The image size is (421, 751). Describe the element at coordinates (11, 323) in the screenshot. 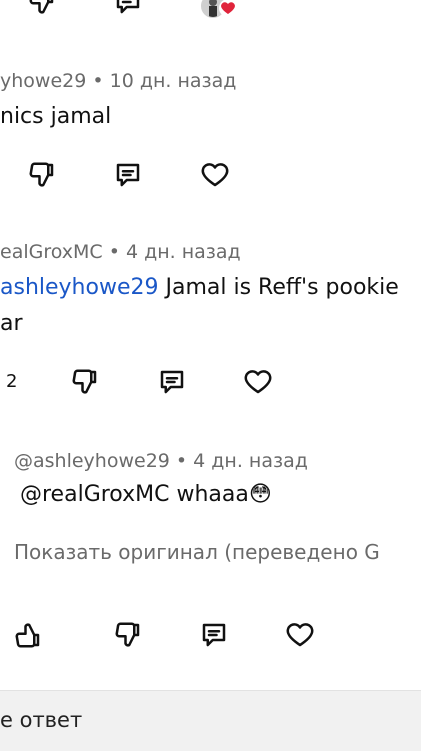

I see `comment-text-line2: ar` at that location.